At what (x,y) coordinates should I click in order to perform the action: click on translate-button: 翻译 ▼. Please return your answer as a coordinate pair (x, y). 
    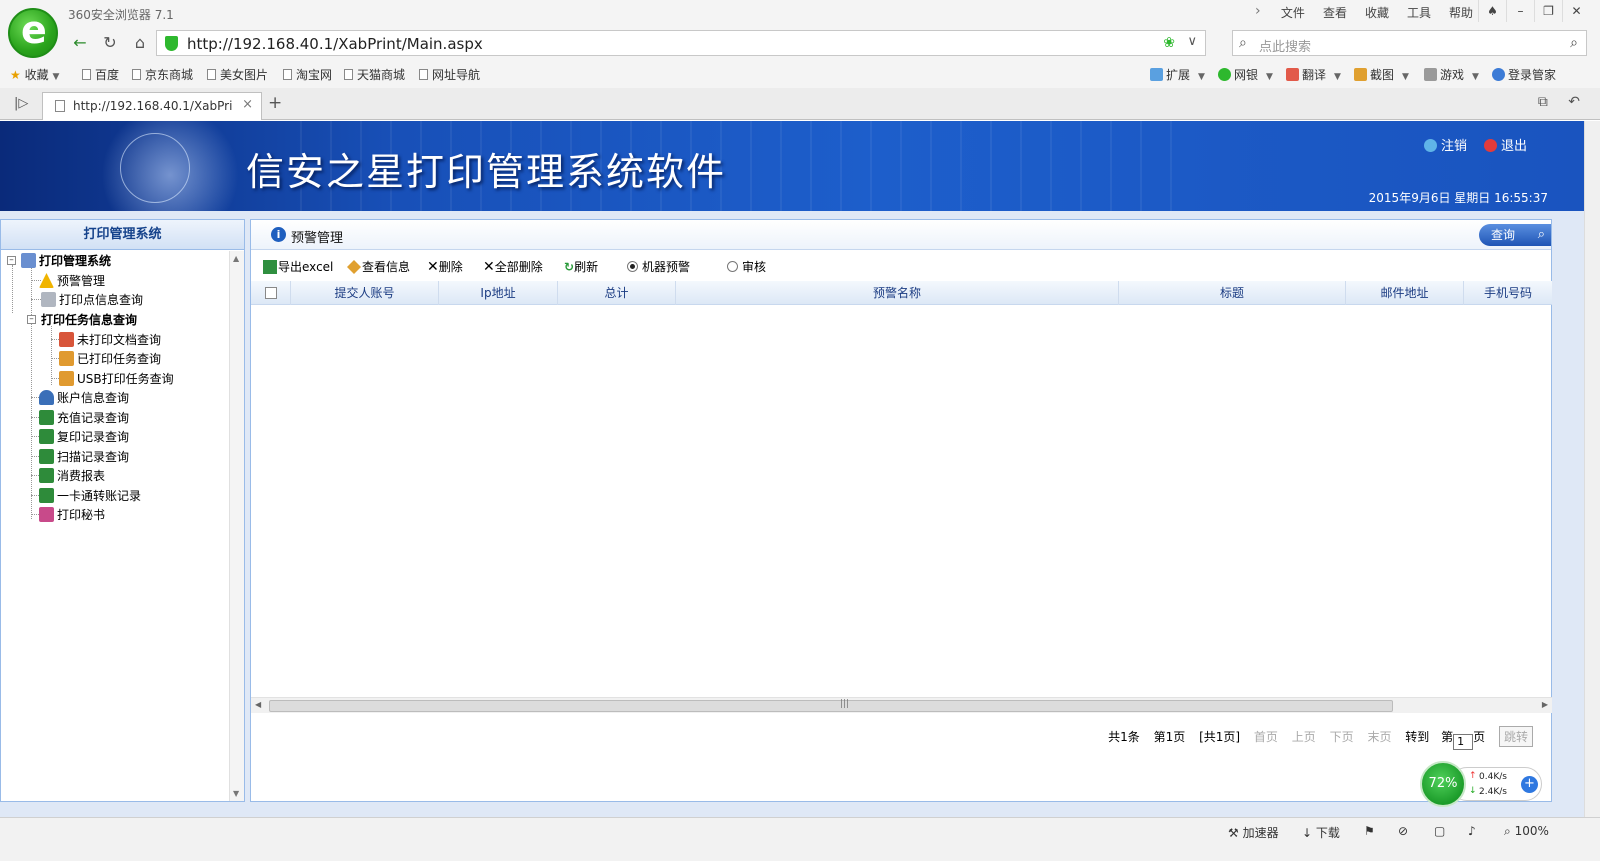
    Looking at the image, I should click on (1313, 74).